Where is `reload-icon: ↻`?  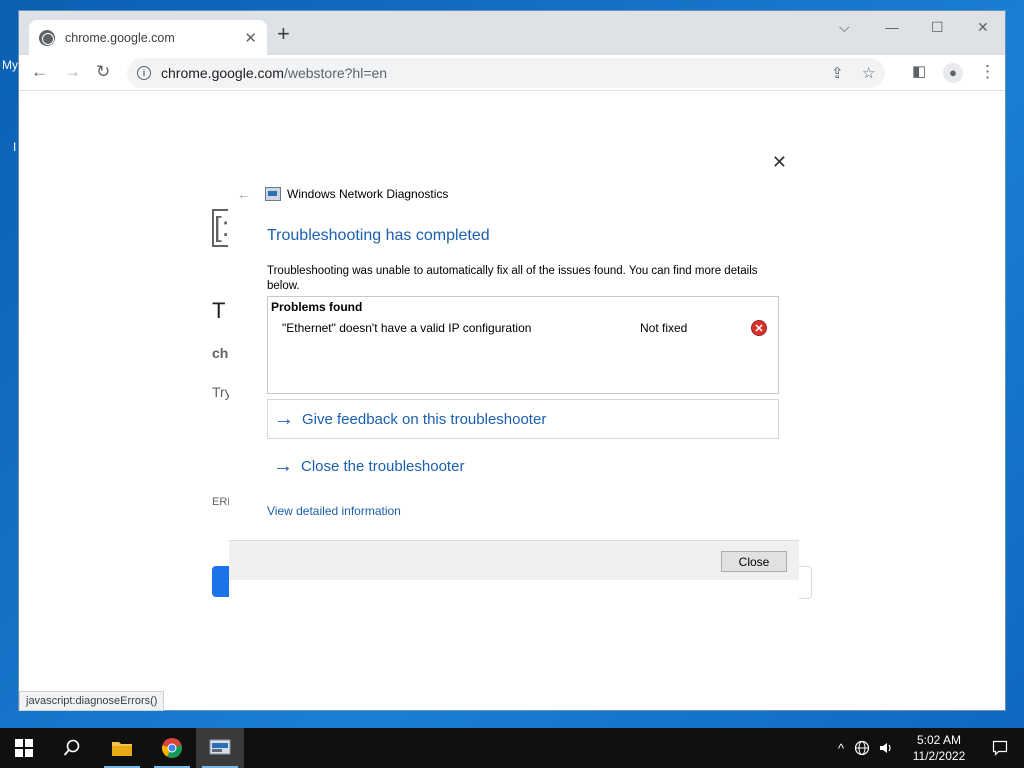 reload-icon: ↻ is located at coordinates (103, 72).